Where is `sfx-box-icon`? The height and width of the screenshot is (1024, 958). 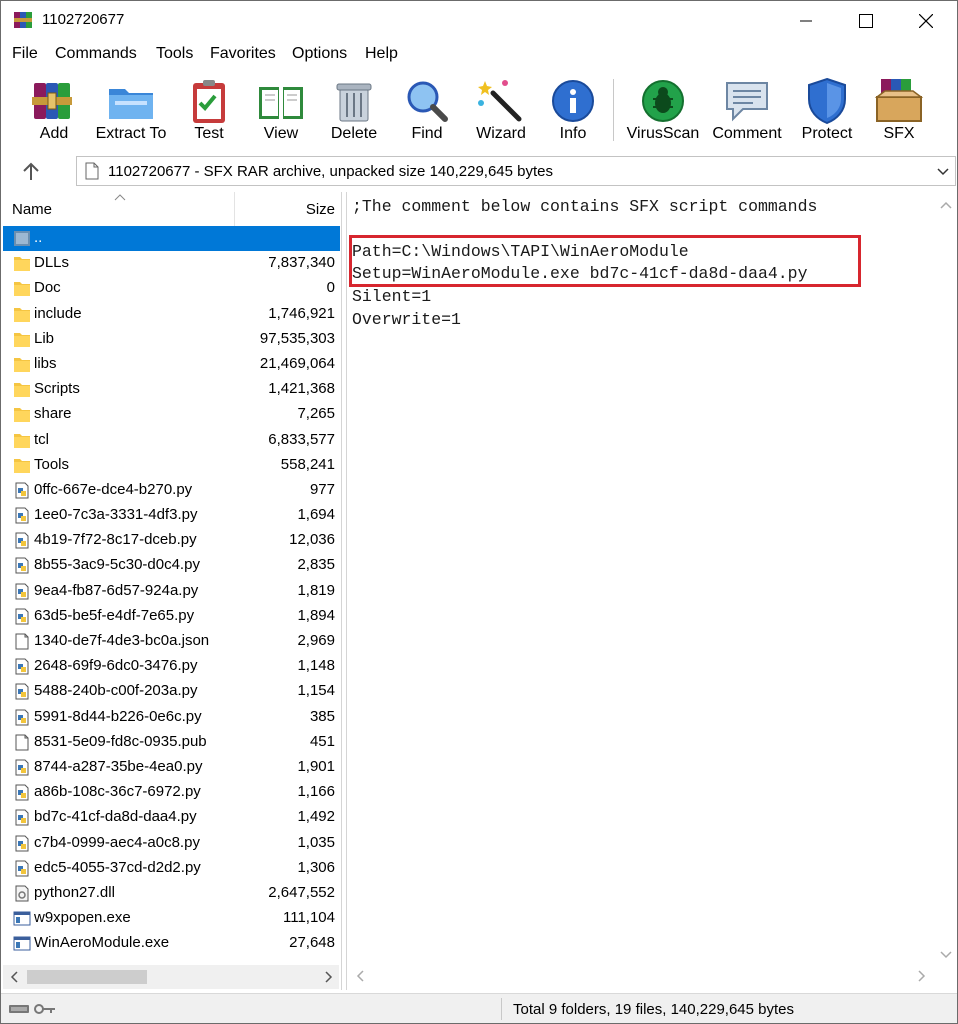 sfx-box-icon is located at coordinates (899, 100).